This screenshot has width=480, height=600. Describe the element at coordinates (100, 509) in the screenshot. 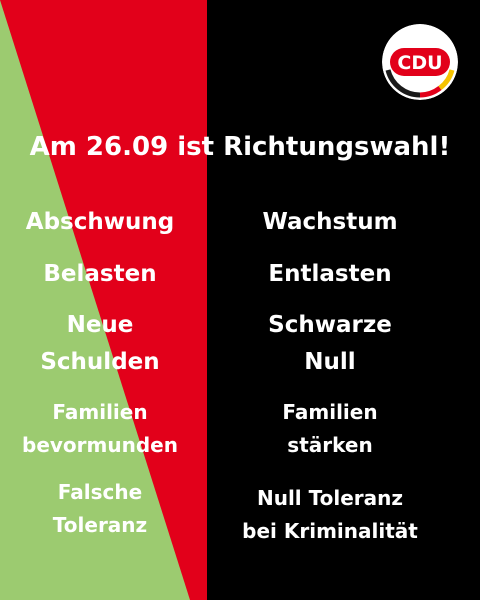

I see `left-item-falsche-toleranz: Falsche Toleranz` at that location.